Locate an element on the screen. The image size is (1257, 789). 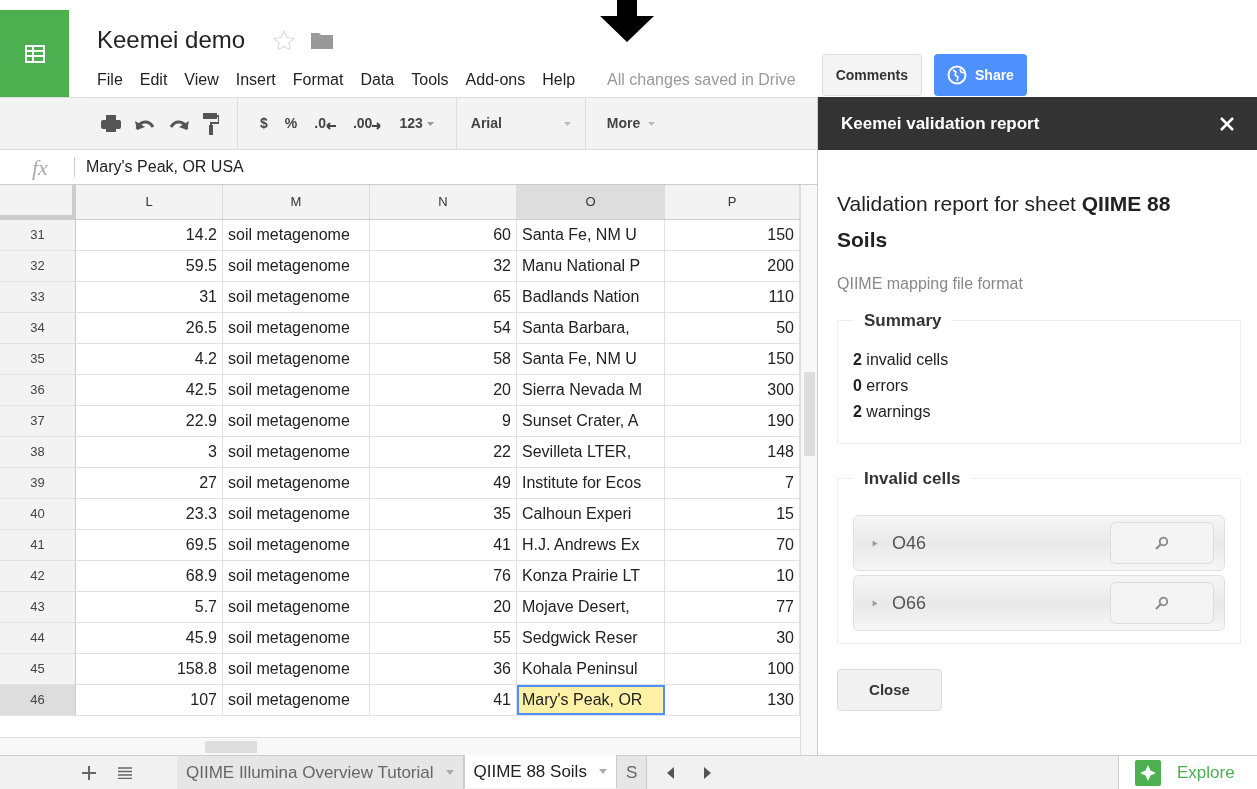
formula-input: Mary's Peak, OR USA is located at coordinates (165, 167).